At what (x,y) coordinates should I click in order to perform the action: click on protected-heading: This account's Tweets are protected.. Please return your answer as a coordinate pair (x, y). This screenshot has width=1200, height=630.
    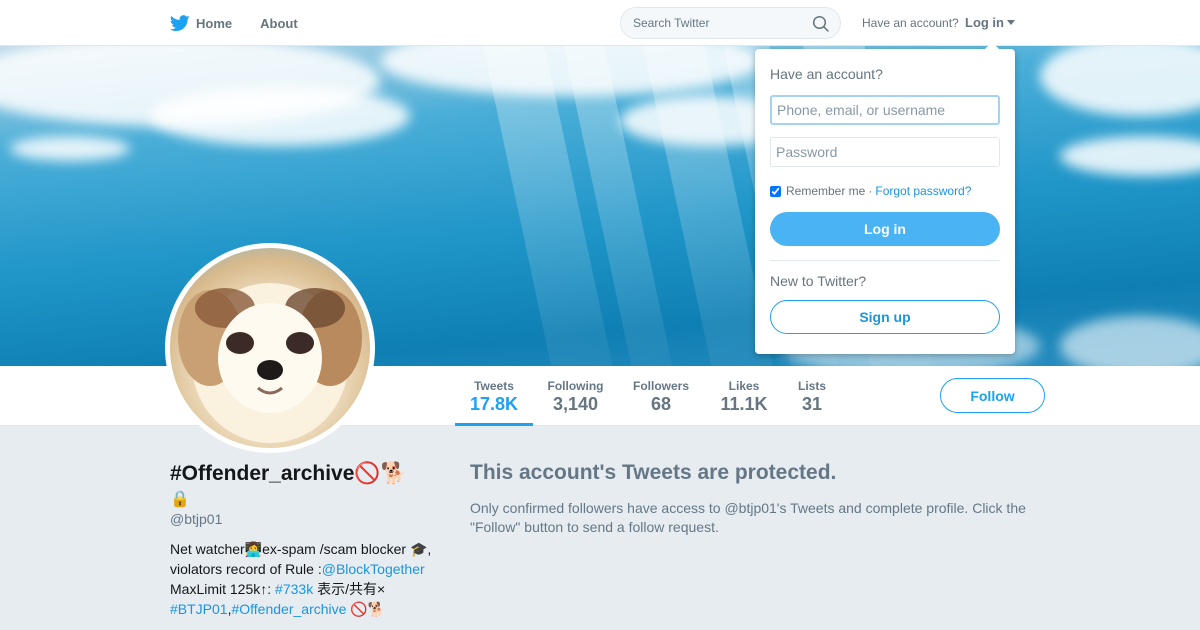
    Looking at the image, I should click on (653, 472).